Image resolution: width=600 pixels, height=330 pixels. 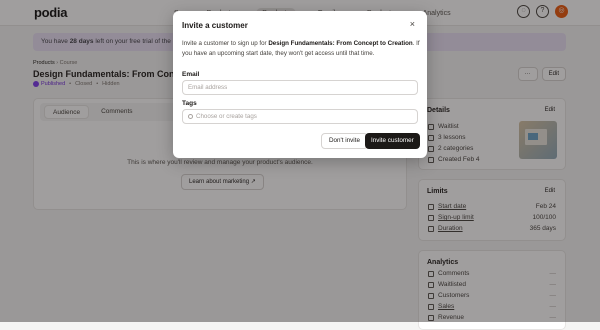 I want to click on email-field, so click(x=300, y=87).